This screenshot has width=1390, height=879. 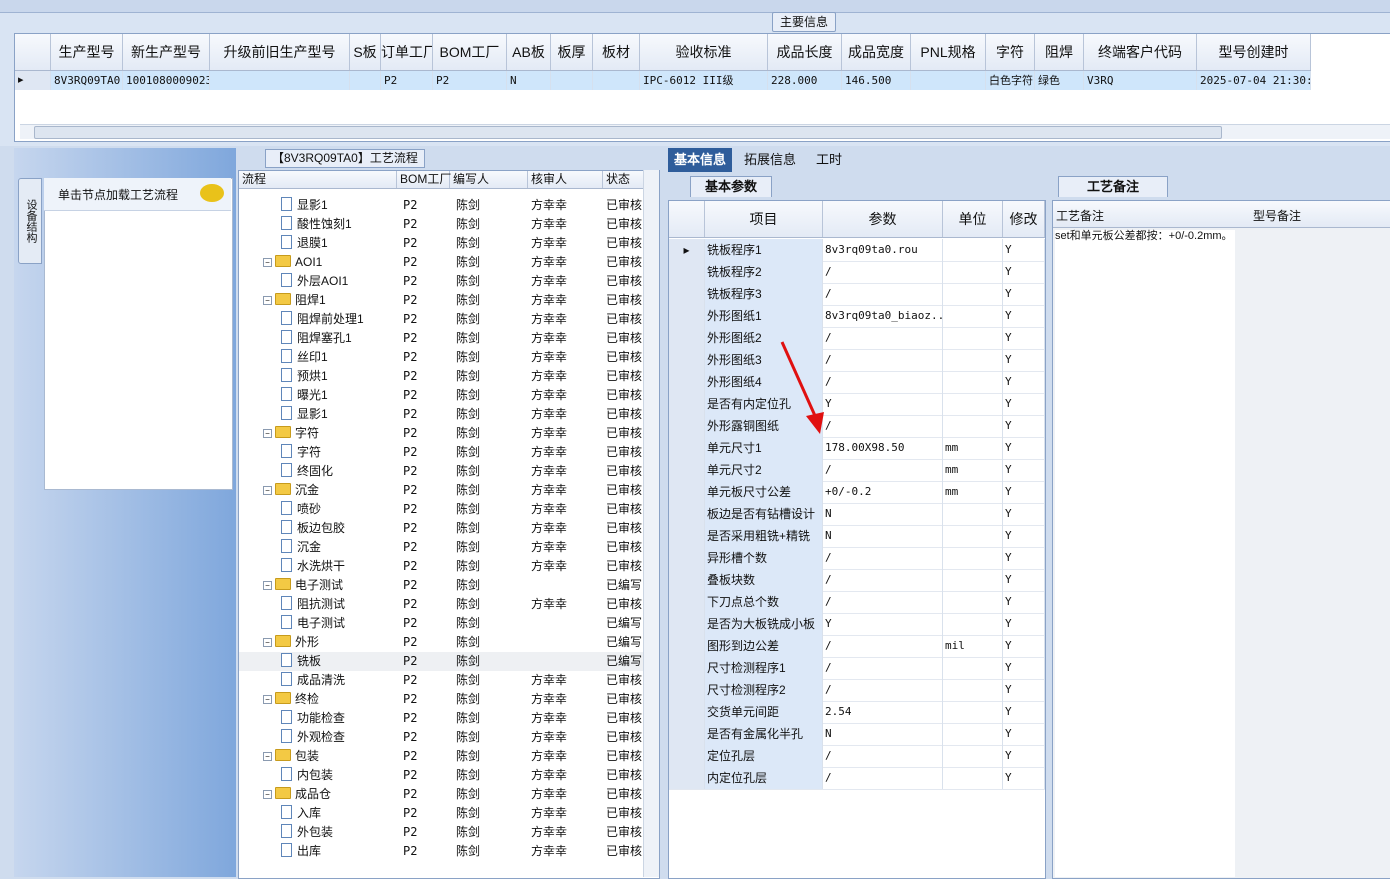 What do you see at coordinates (30, 221) in the screenshot?
I see `left-nav-tab: 设备结构` at bounding box center [30, 221].